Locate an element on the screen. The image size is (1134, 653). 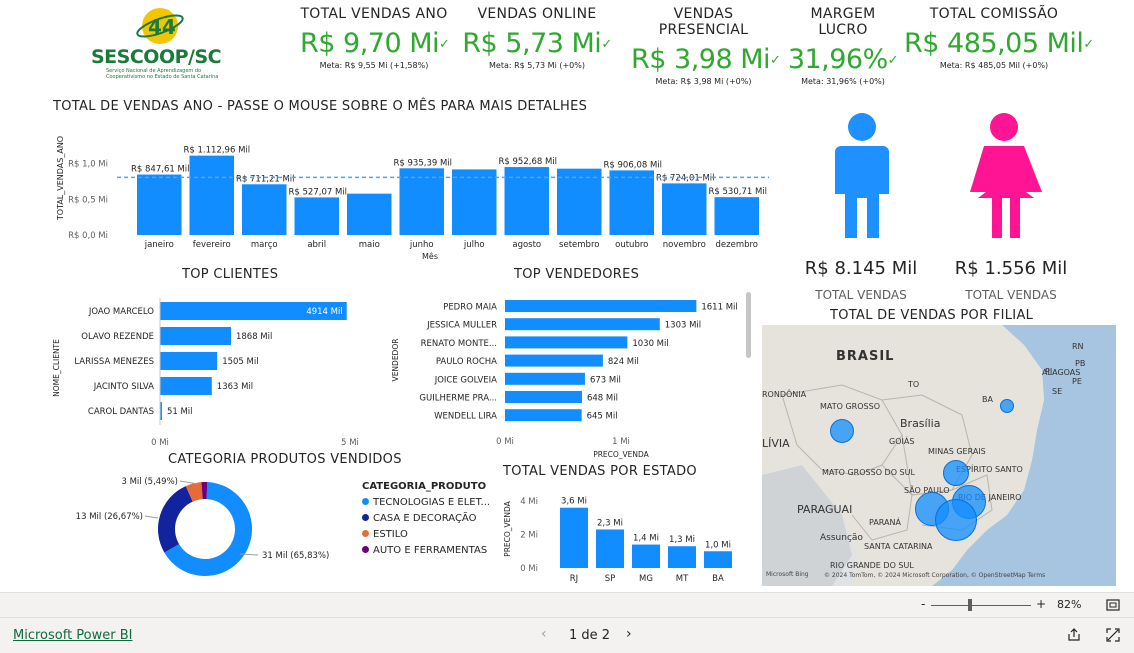
donut-slice is located at coordinates (175, 519).